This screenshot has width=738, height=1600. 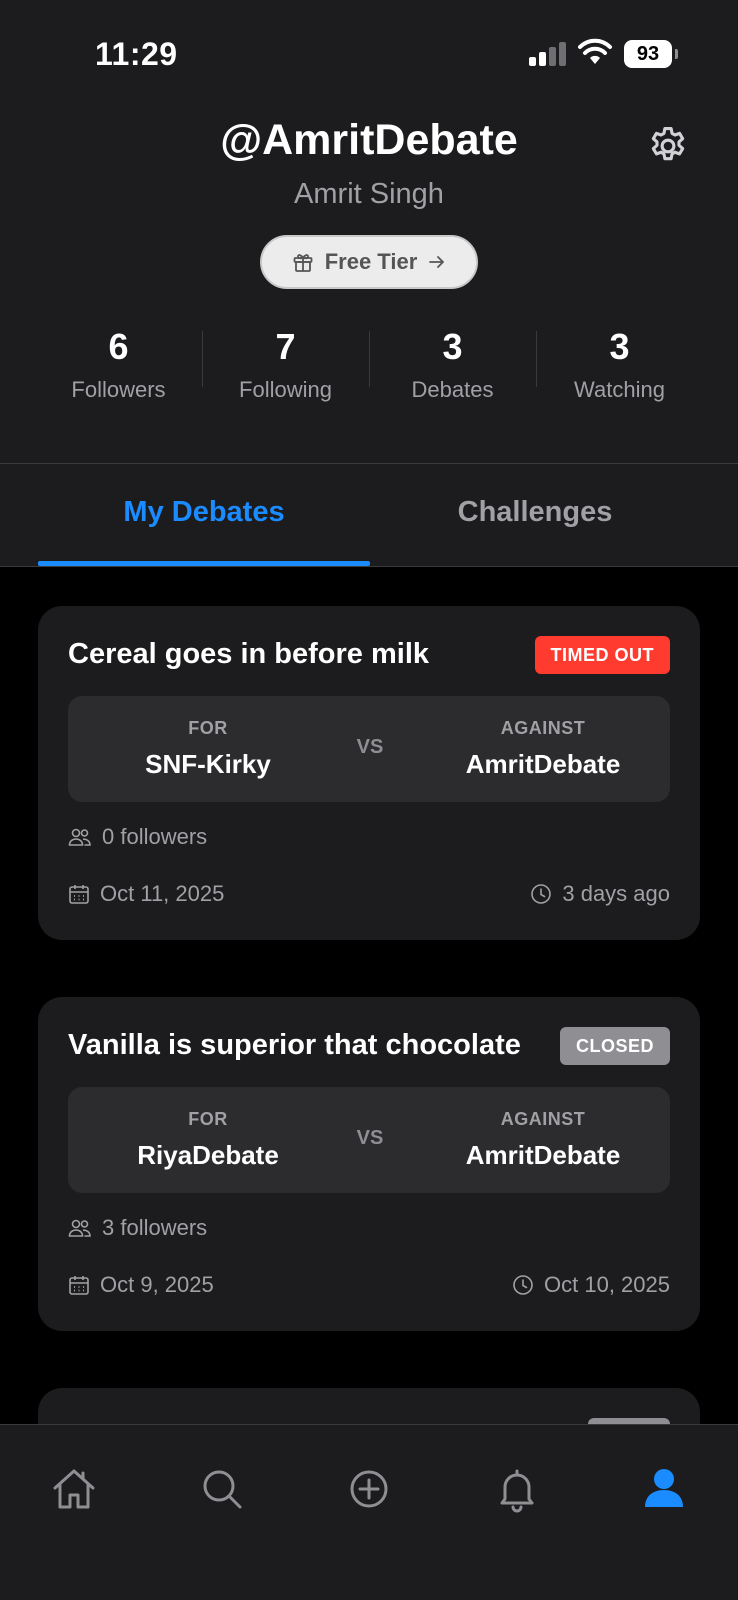 I want to click on status-badge: CLOSED, so click(x=614, y=1046).